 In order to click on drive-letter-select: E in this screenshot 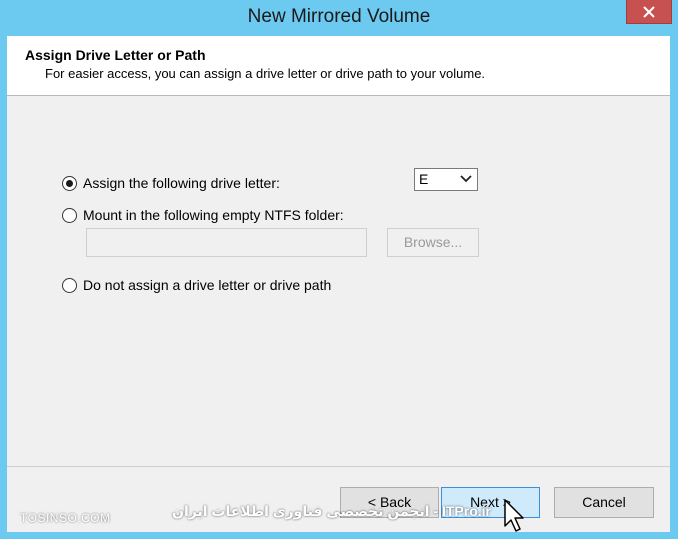, I will do `click(446, 179)`.